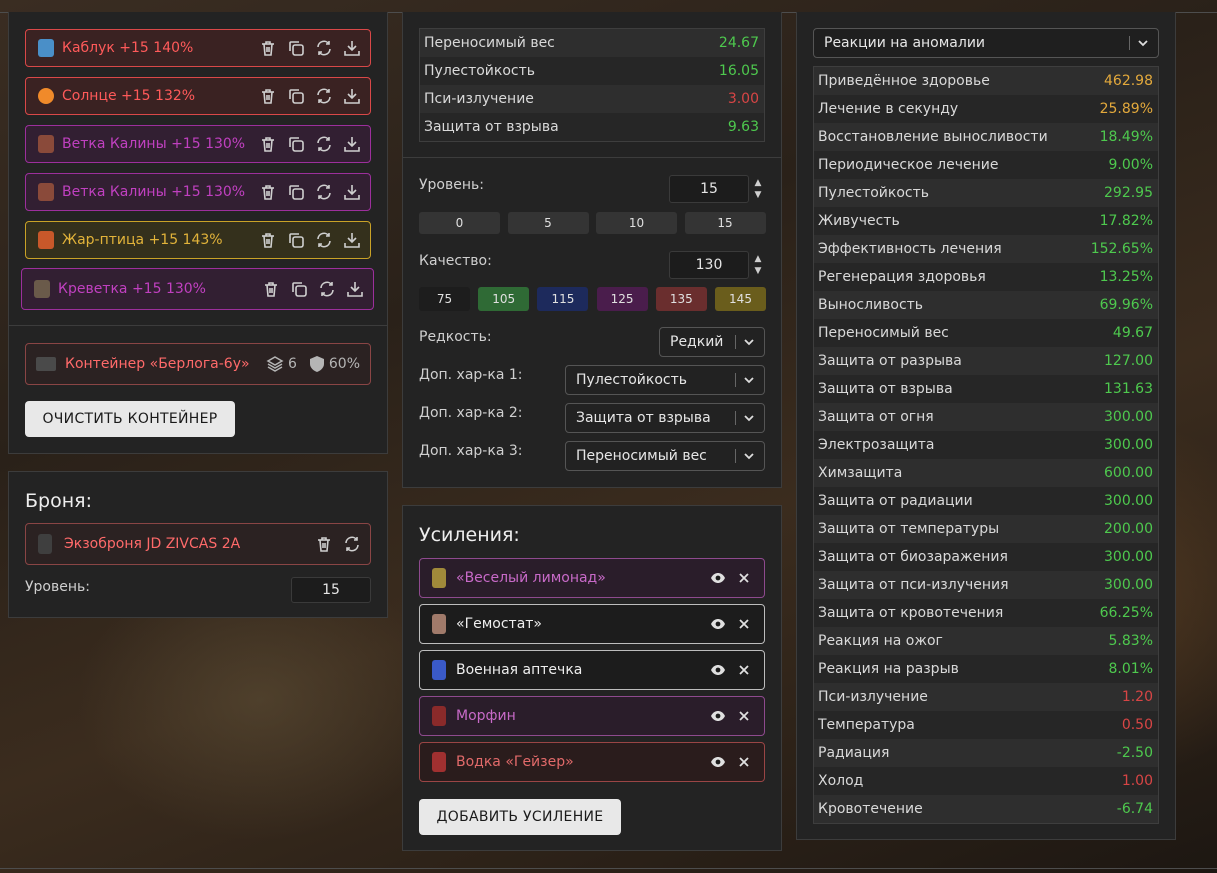 Image resolution: width=1217 pixels, height=873 pixels. I want to click on boost-name: Морфин, so click(486, 716).